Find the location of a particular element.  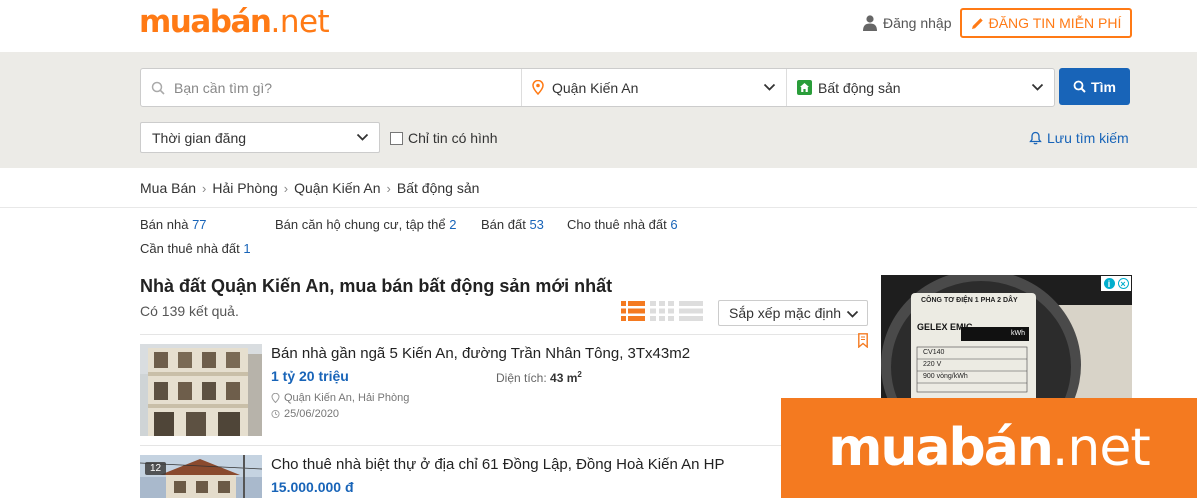

subcategory-link: Bán nhà 77 is located at coordinates (173, 224).